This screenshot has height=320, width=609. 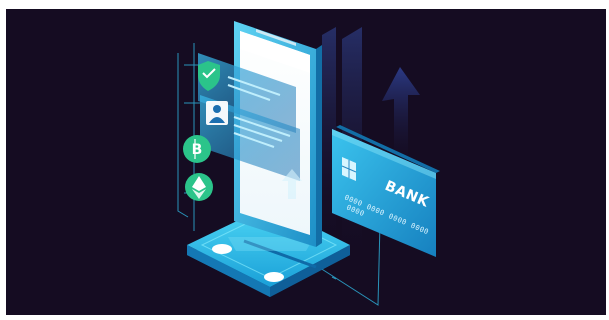 What do you see at coordinates (199, 187) in the screenshot?
I see `ethereum-icon` at bounding box center [199, 187].